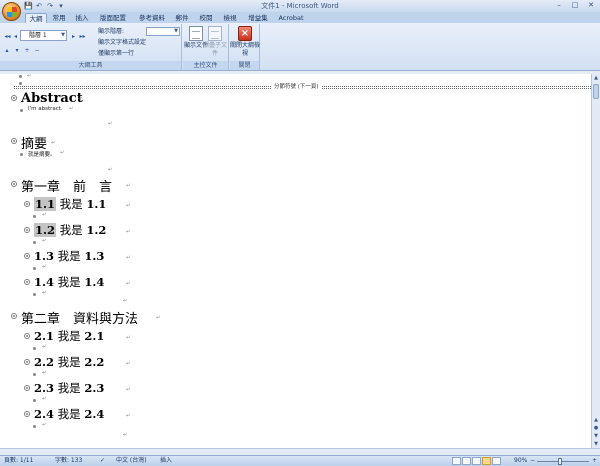  What do you see at coordinates (69, 388) in the screenshot?
I see `heading-2-3: 2.3 我是 2.3` at bounding box center [69, 388].